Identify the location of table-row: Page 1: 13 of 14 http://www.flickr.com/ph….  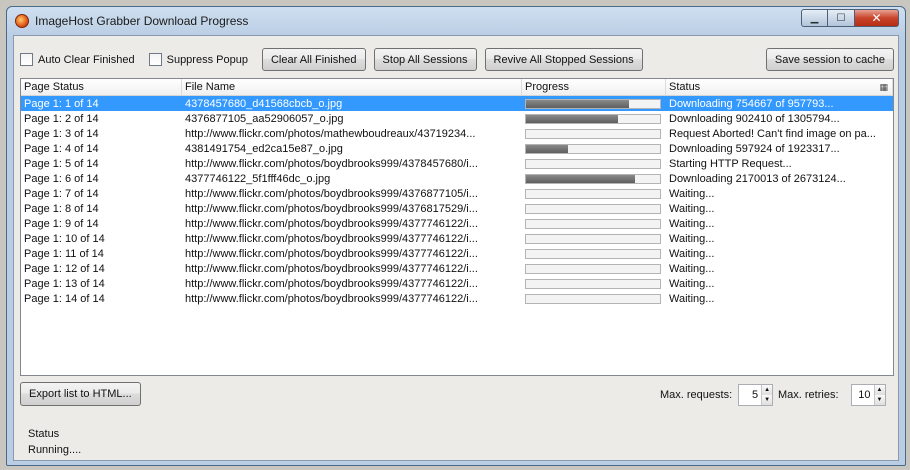
(457, 283).